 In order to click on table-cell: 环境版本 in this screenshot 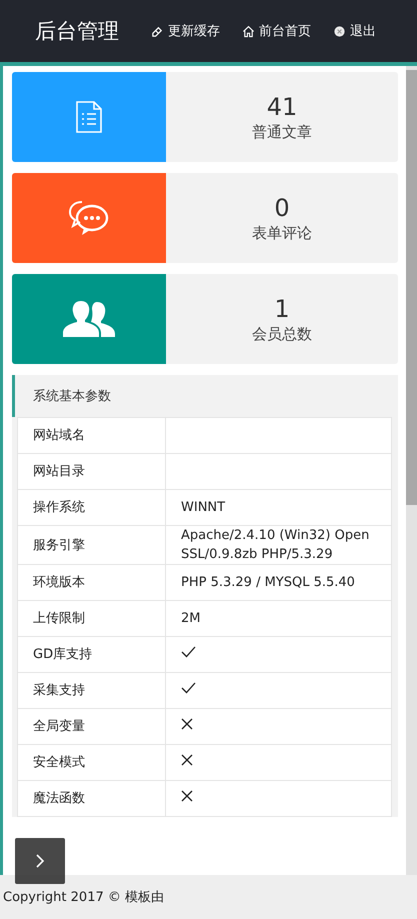, I will do `click(92, 582)`.